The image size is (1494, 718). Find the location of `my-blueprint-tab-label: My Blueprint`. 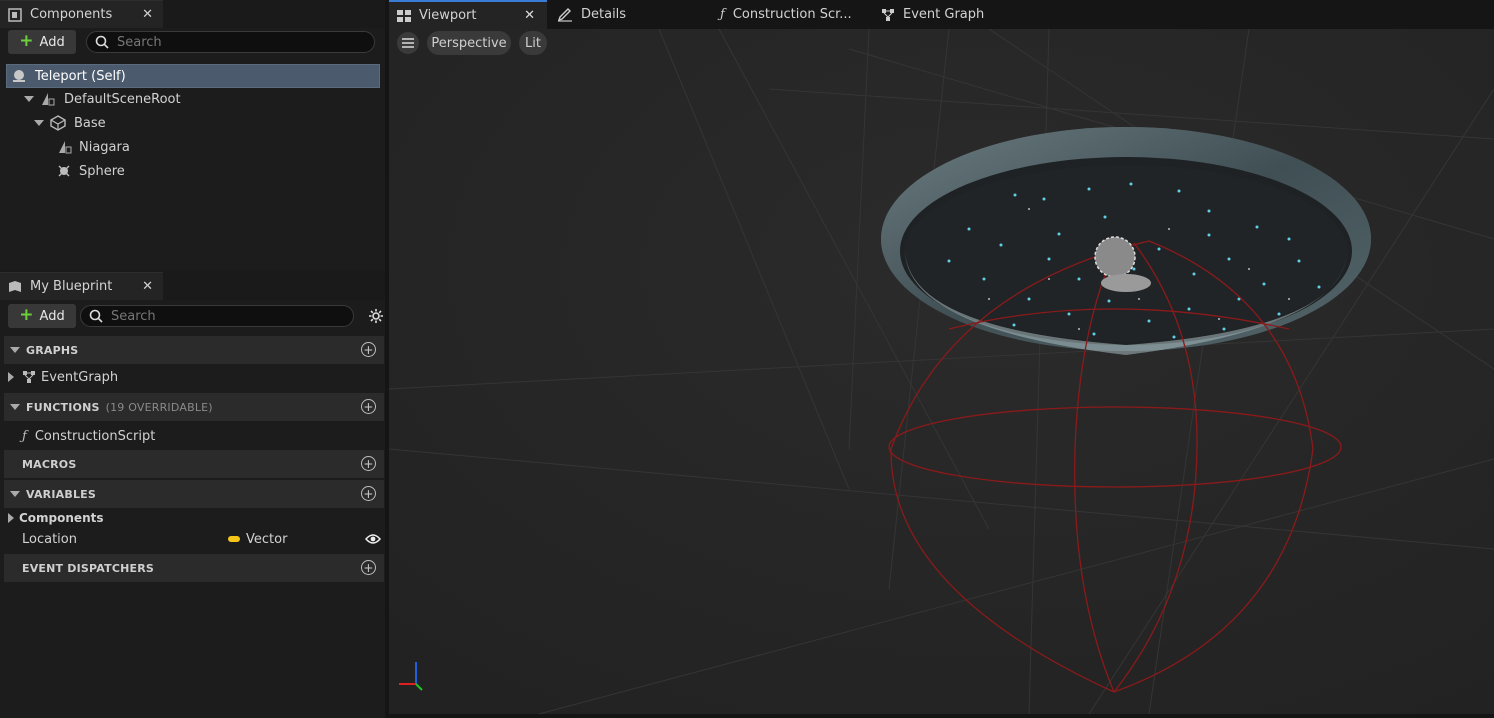

my-blueprint-tab-label: My Blueprint is located at coordinates (71, 286).